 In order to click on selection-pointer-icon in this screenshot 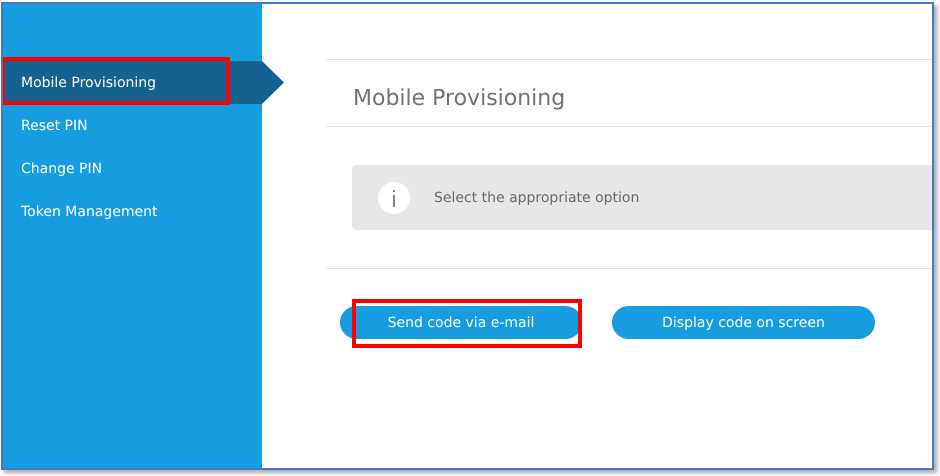, I will do `click(273, 82)`.